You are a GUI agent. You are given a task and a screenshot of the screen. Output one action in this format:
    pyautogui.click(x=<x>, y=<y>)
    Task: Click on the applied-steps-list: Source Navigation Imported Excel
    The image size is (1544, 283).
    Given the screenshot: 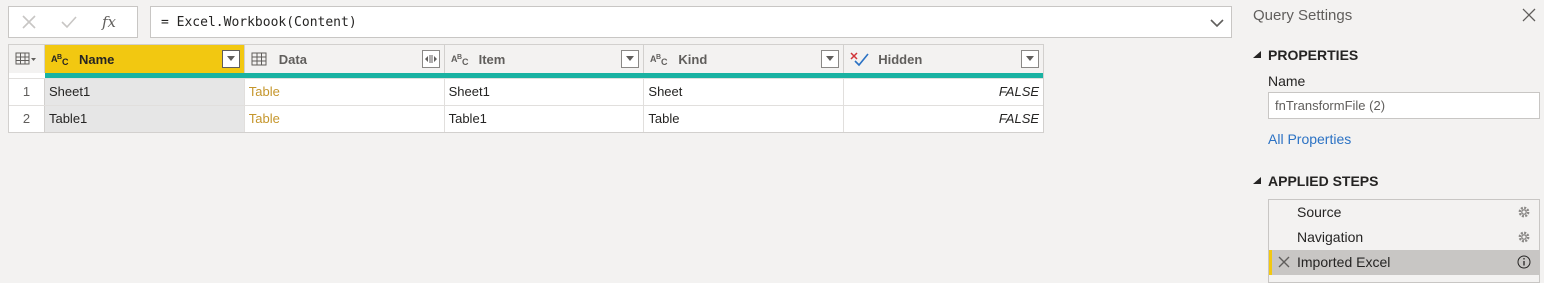 What is the action you would take?
    pyautogui.click(x=1404, y=241)
    